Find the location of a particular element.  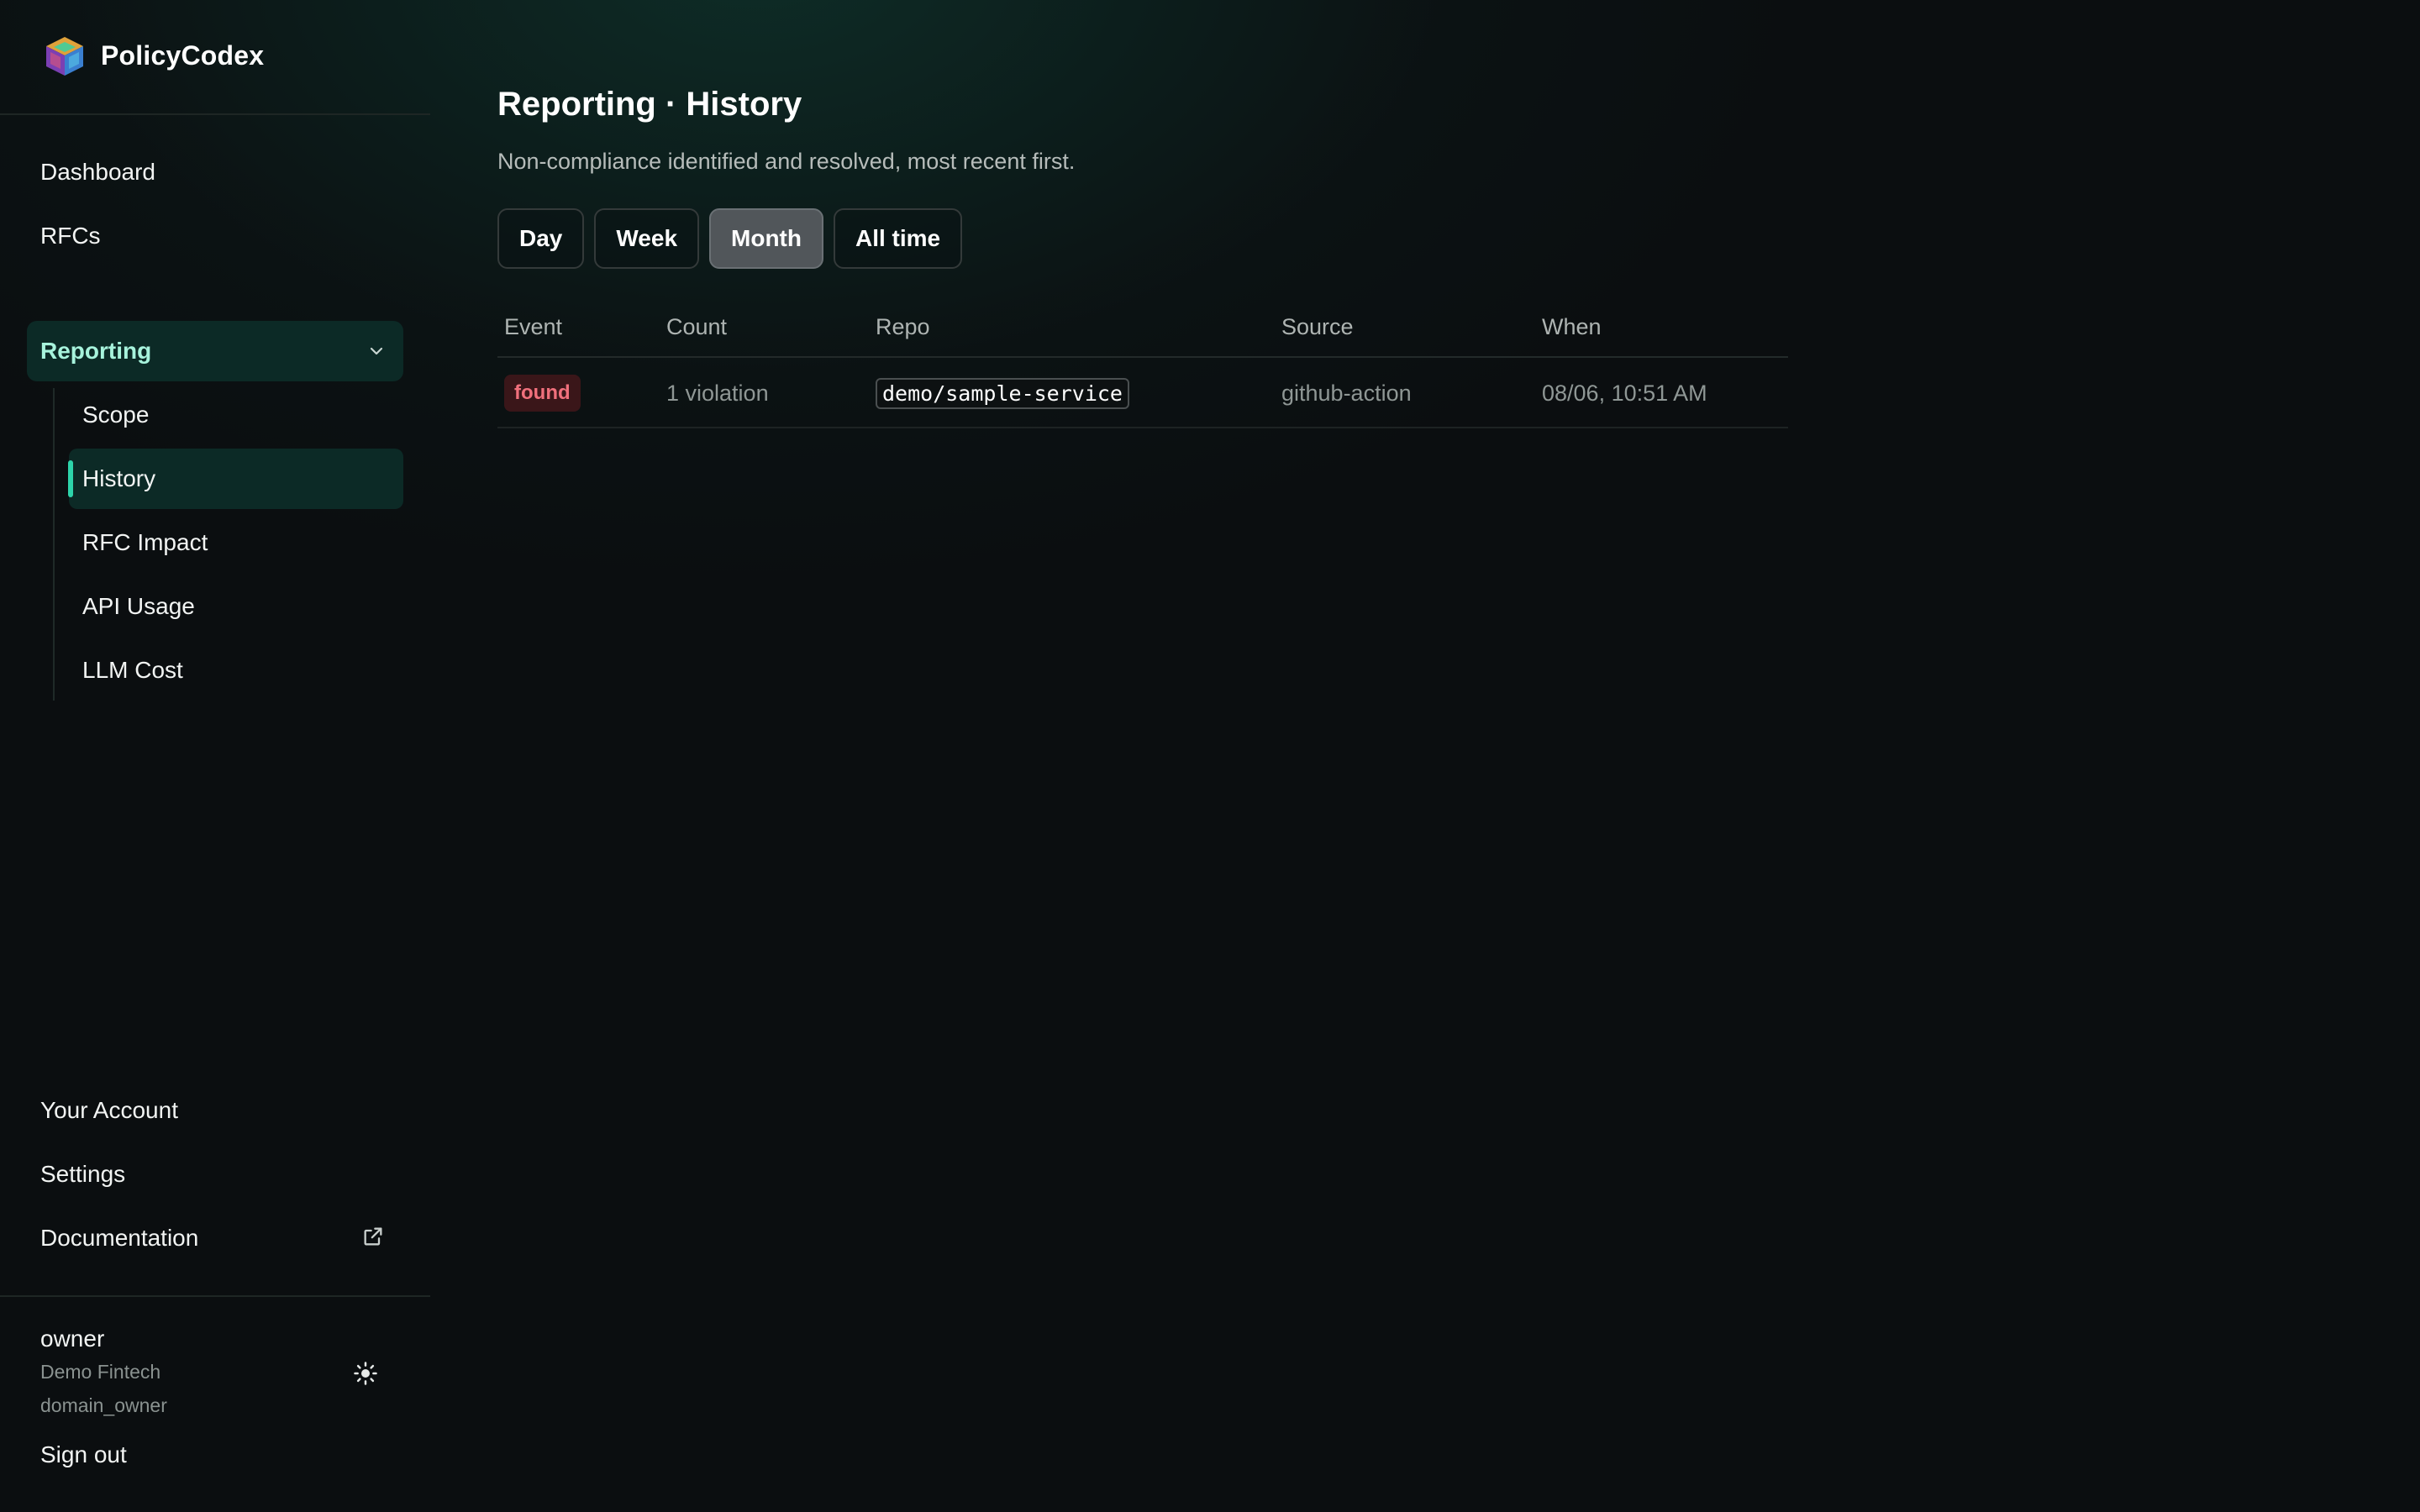

cell-count: 1 violation is located at coordinates (718, 393).